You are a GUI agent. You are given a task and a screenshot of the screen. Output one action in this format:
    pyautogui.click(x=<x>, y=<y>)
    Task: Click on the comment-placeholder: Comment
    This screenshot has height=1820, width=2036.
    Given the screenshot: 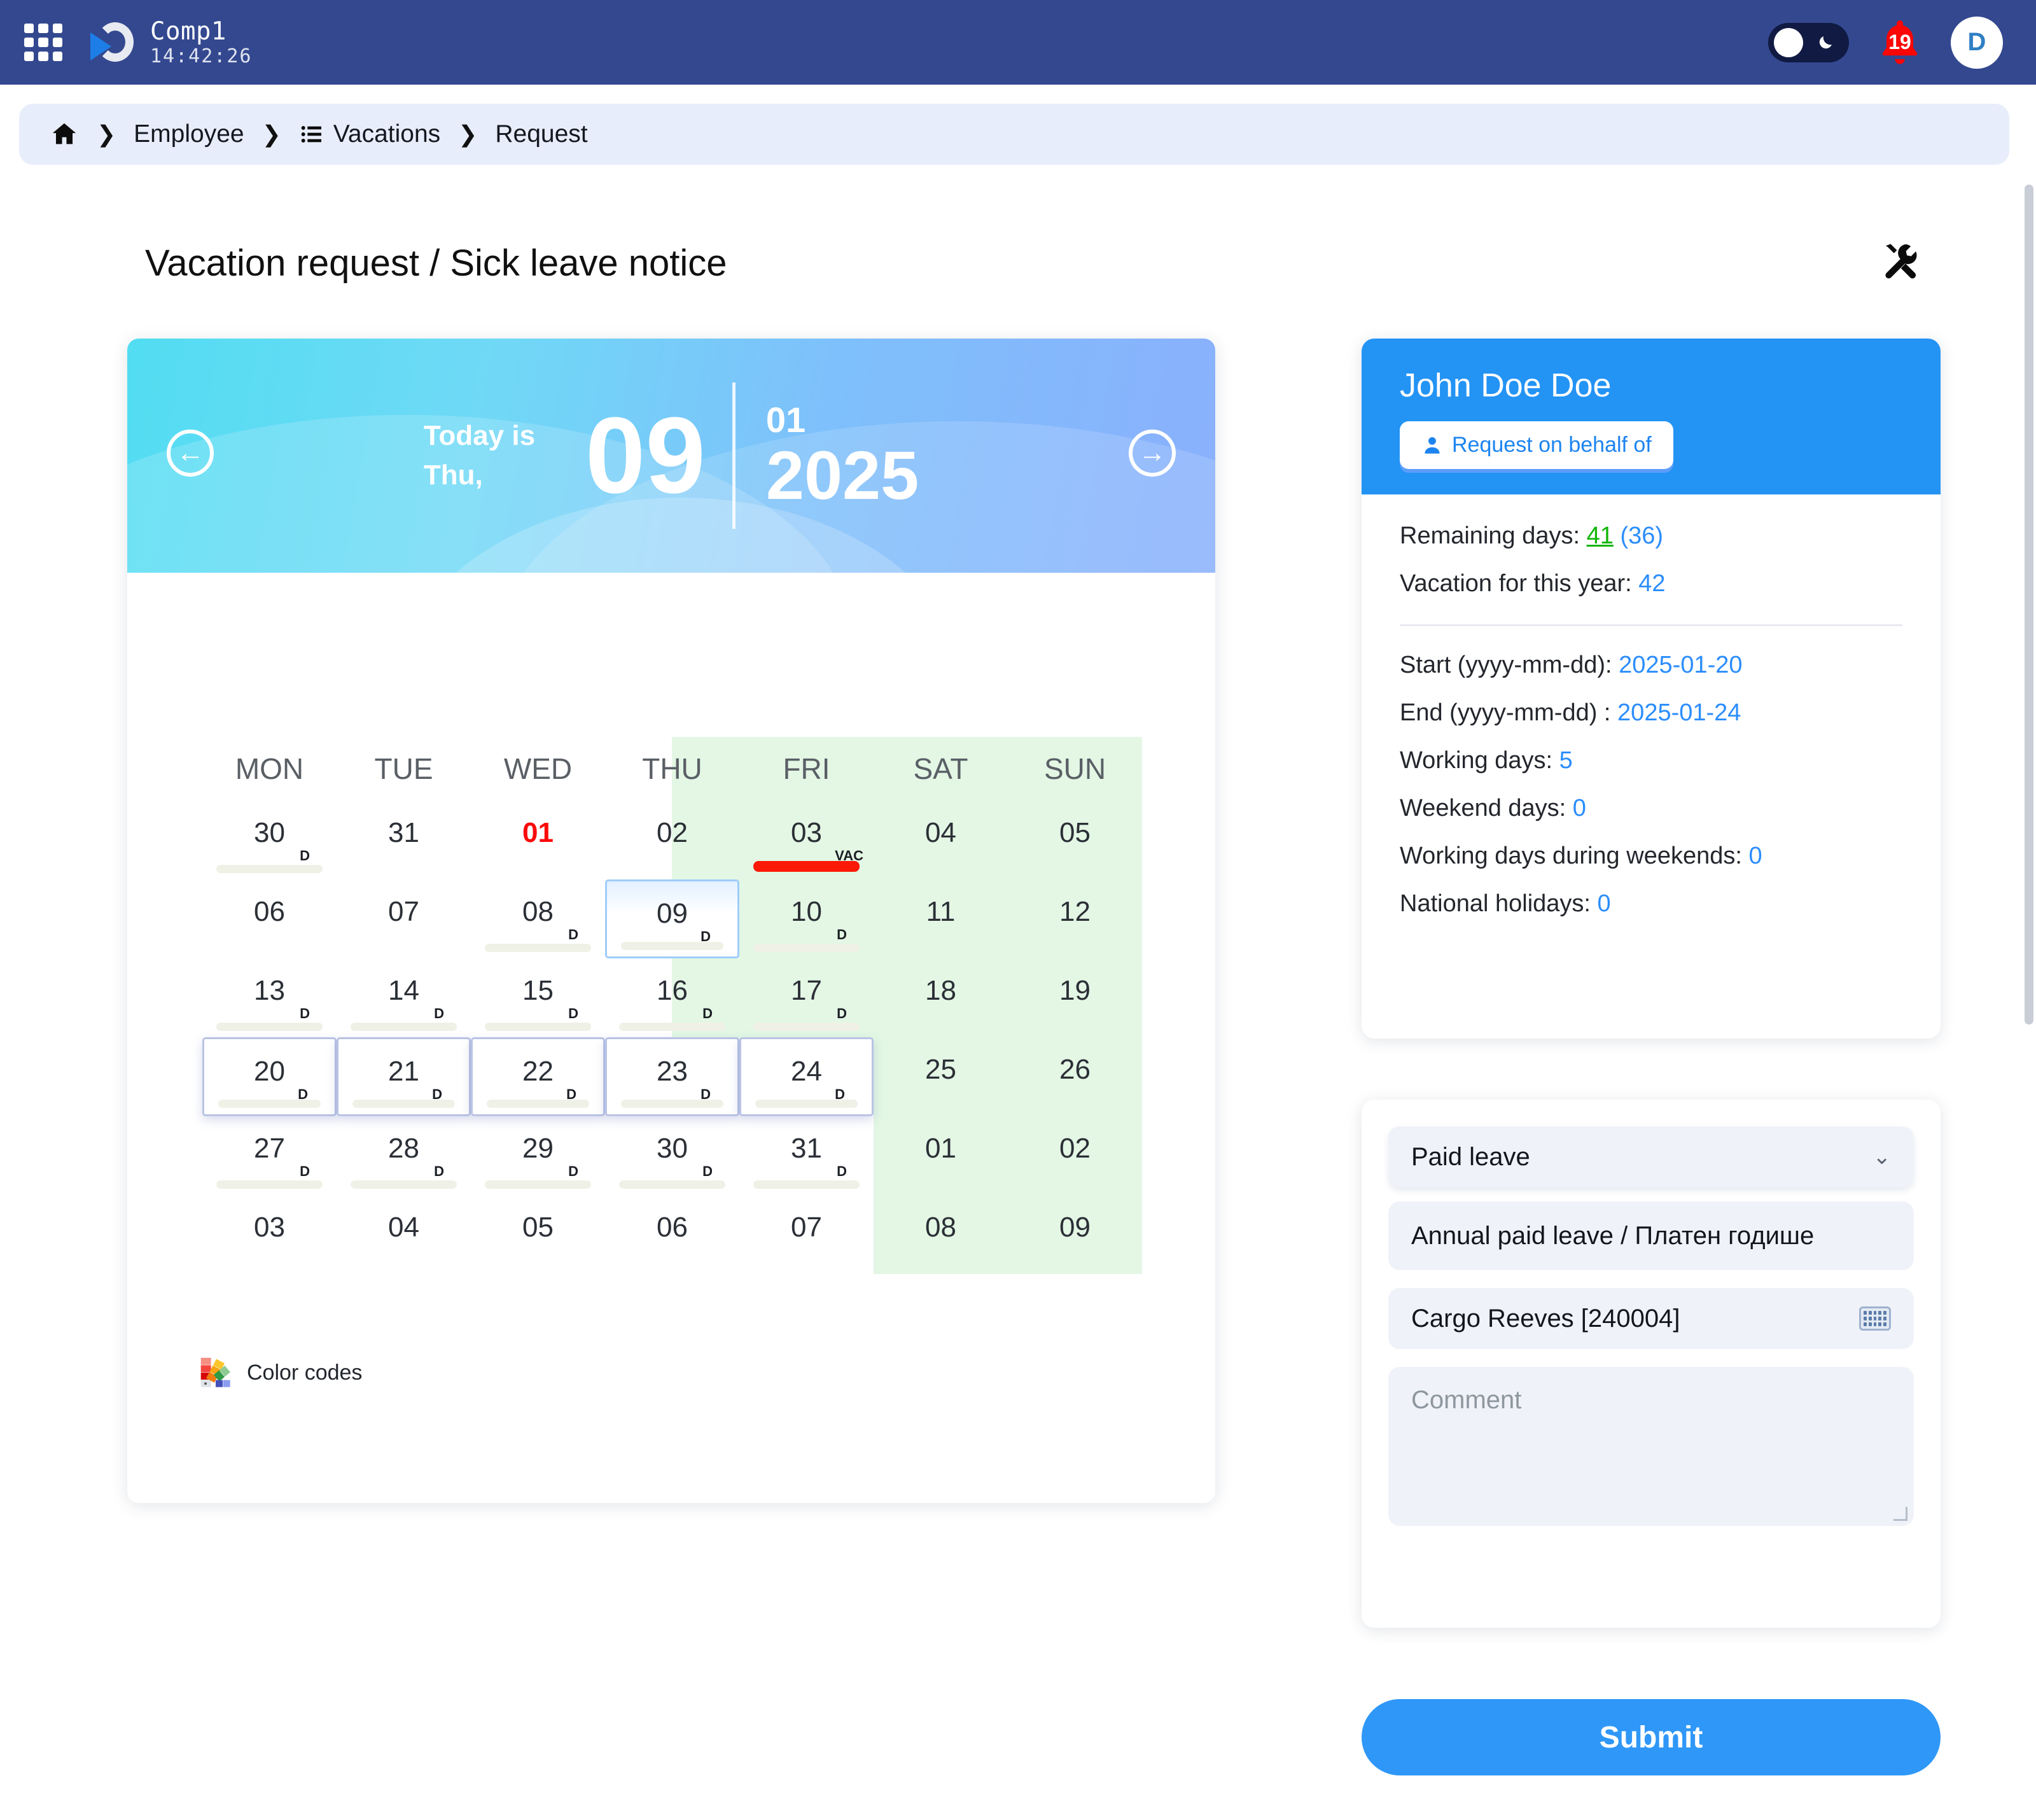 What is the action you would take?
    pyautogui.click(x=1466, y=1400)
    